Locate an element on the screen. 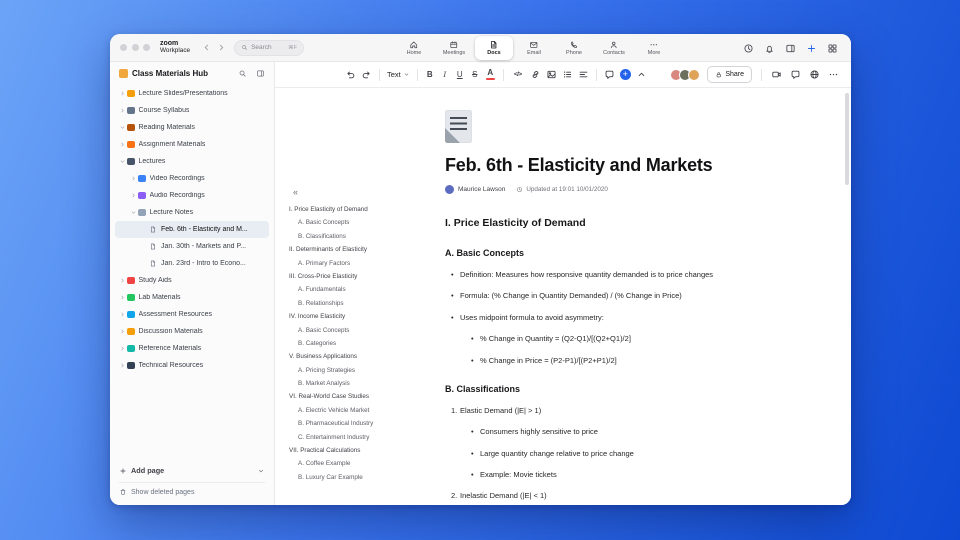 This screenshot has width=960, height=540. tree-item-lecture-slides-presentations: Lecture Slides/Presentations is located at coordinates (192, 93).